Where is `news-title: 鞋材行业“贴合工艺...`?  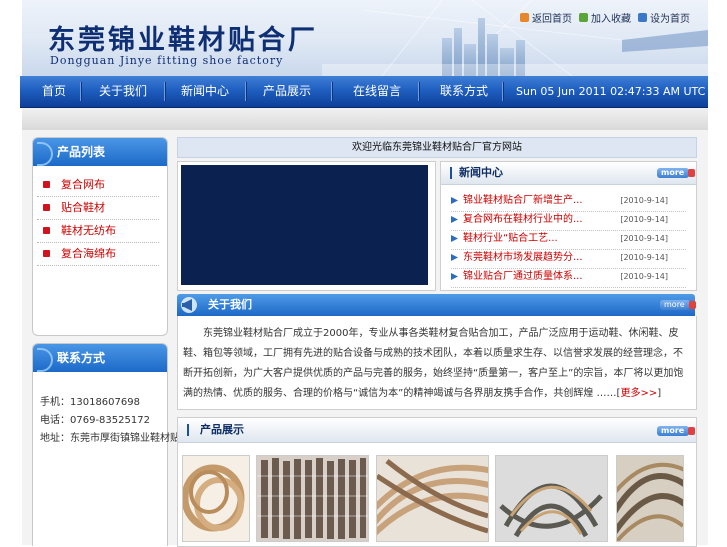
news-title: 鞋材行业“贴合工艺... is located at coordinates (510, 239).